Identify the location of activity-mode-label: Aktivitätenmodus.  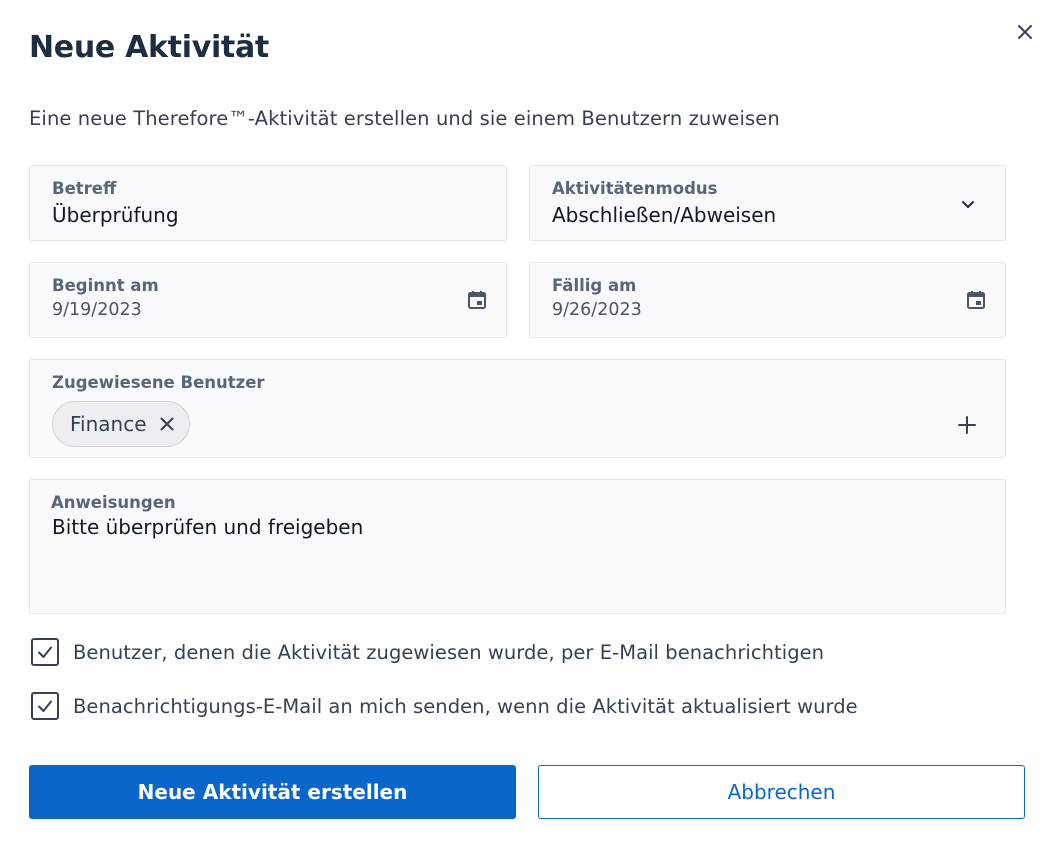
(635, 188).